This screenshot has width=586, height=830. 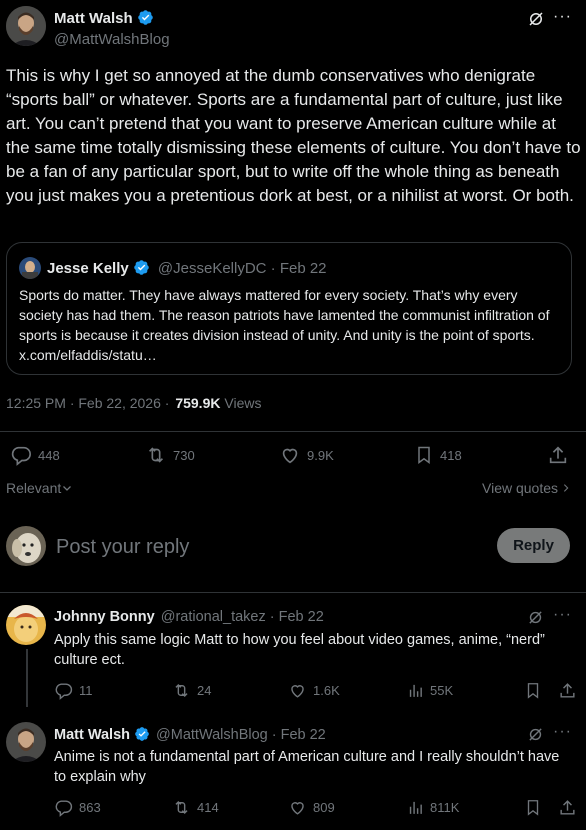 What do you see at coordinates (184, 455) in the screenshot?
I see `repost-count: 730` at bounding box center [184, 455].